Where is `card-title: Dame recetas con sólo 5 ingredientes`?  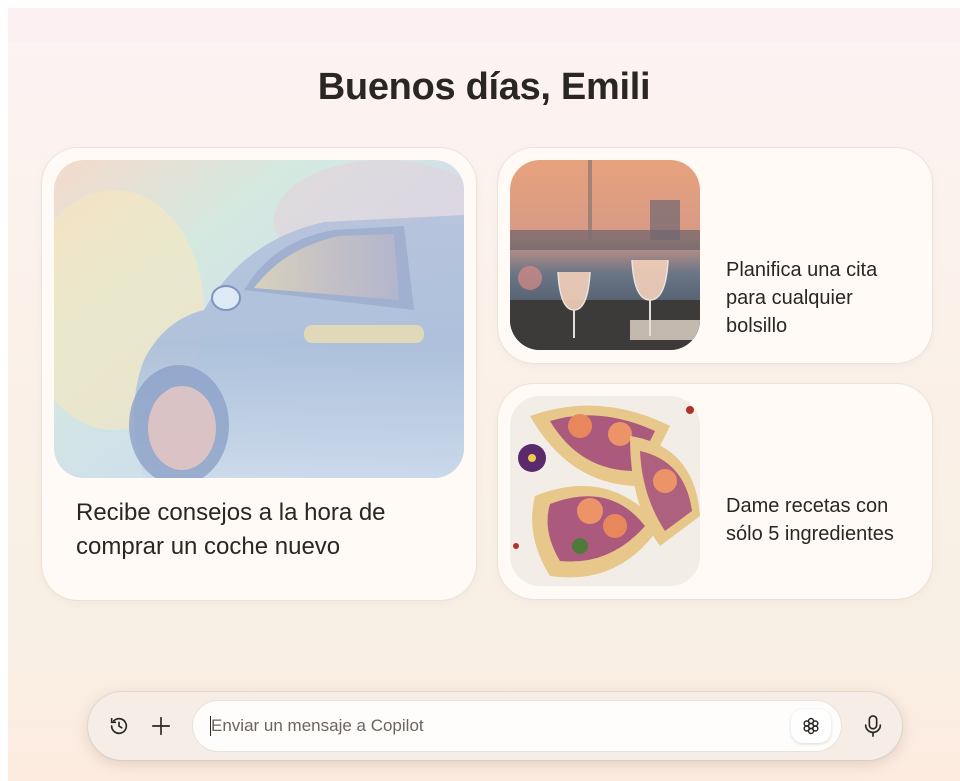
card-title: Dame recetas con sólo 5 ingredientes is located at coordinates (810, 520).